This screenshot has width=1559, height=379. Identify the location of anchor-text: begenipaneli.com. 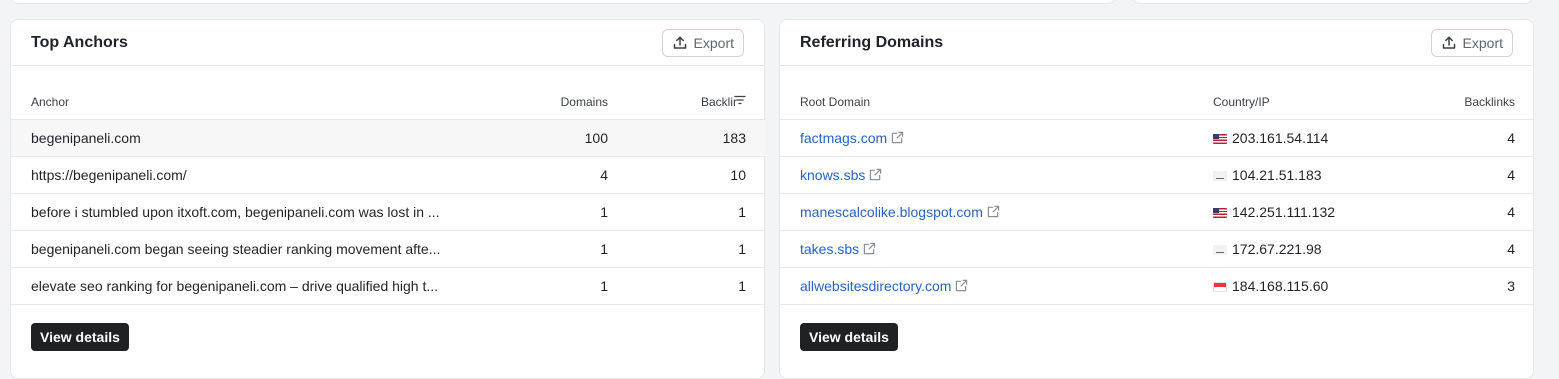
(251, 138).